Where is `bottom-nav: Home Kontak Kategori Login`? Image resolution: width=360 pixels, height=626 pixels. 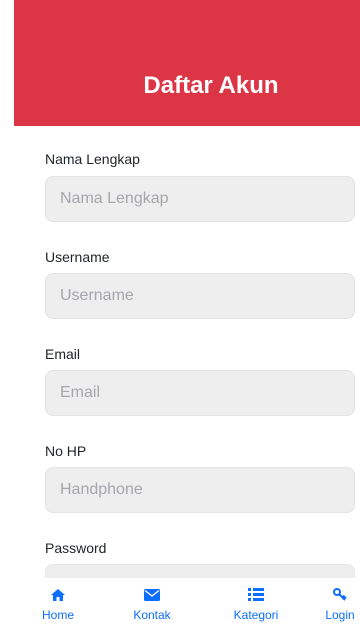
bottom-nav: Home Kontak Kategori Login is located at coordinates (180, 602).